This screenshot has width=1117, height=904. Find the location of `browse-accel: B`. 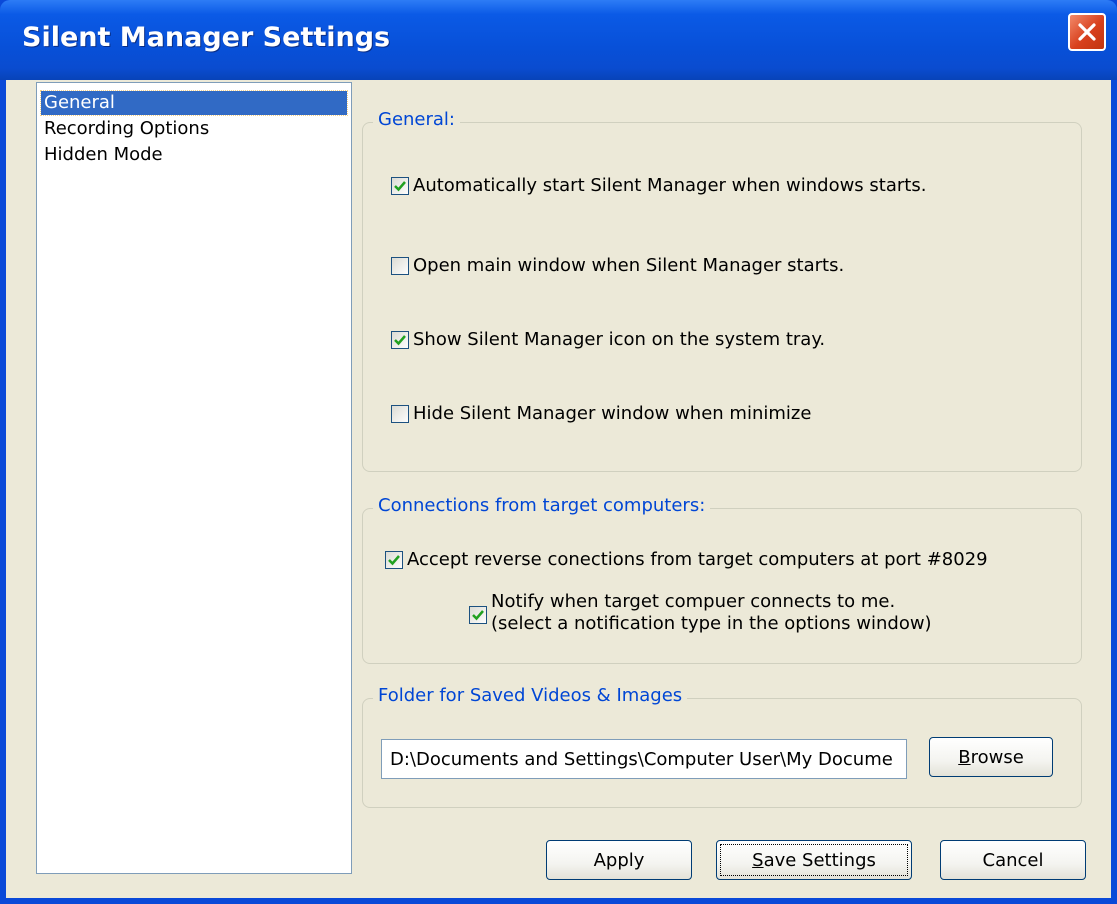

browse-accel: B is located at coordinates (964, 757).